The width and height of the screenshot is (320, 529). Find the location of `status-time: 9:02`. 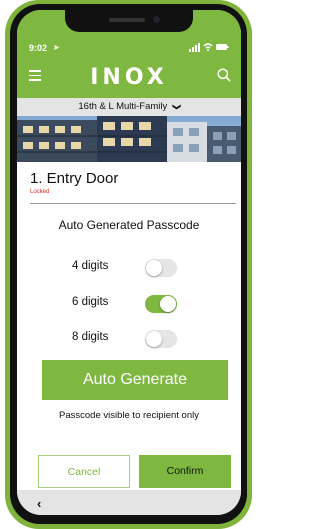

status-time: 9:02 is located at coordinates (38, 48).